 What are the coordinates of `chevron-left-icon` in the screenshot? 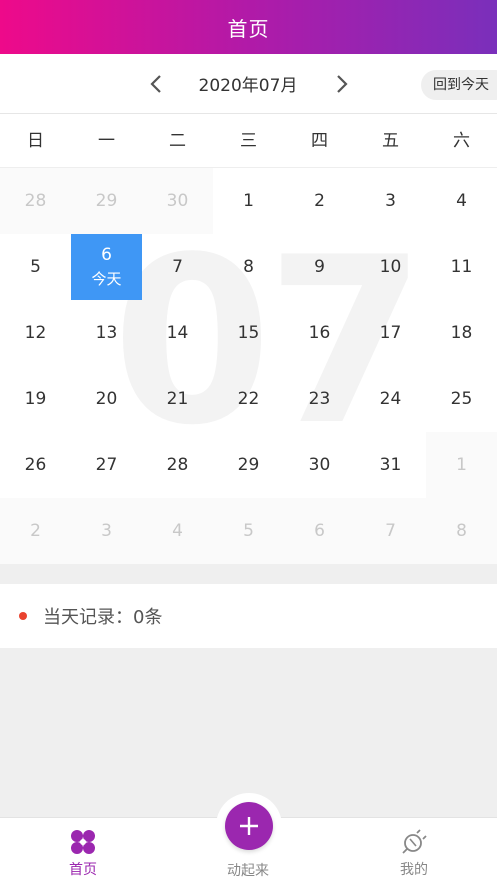 It's located at (155, 84).